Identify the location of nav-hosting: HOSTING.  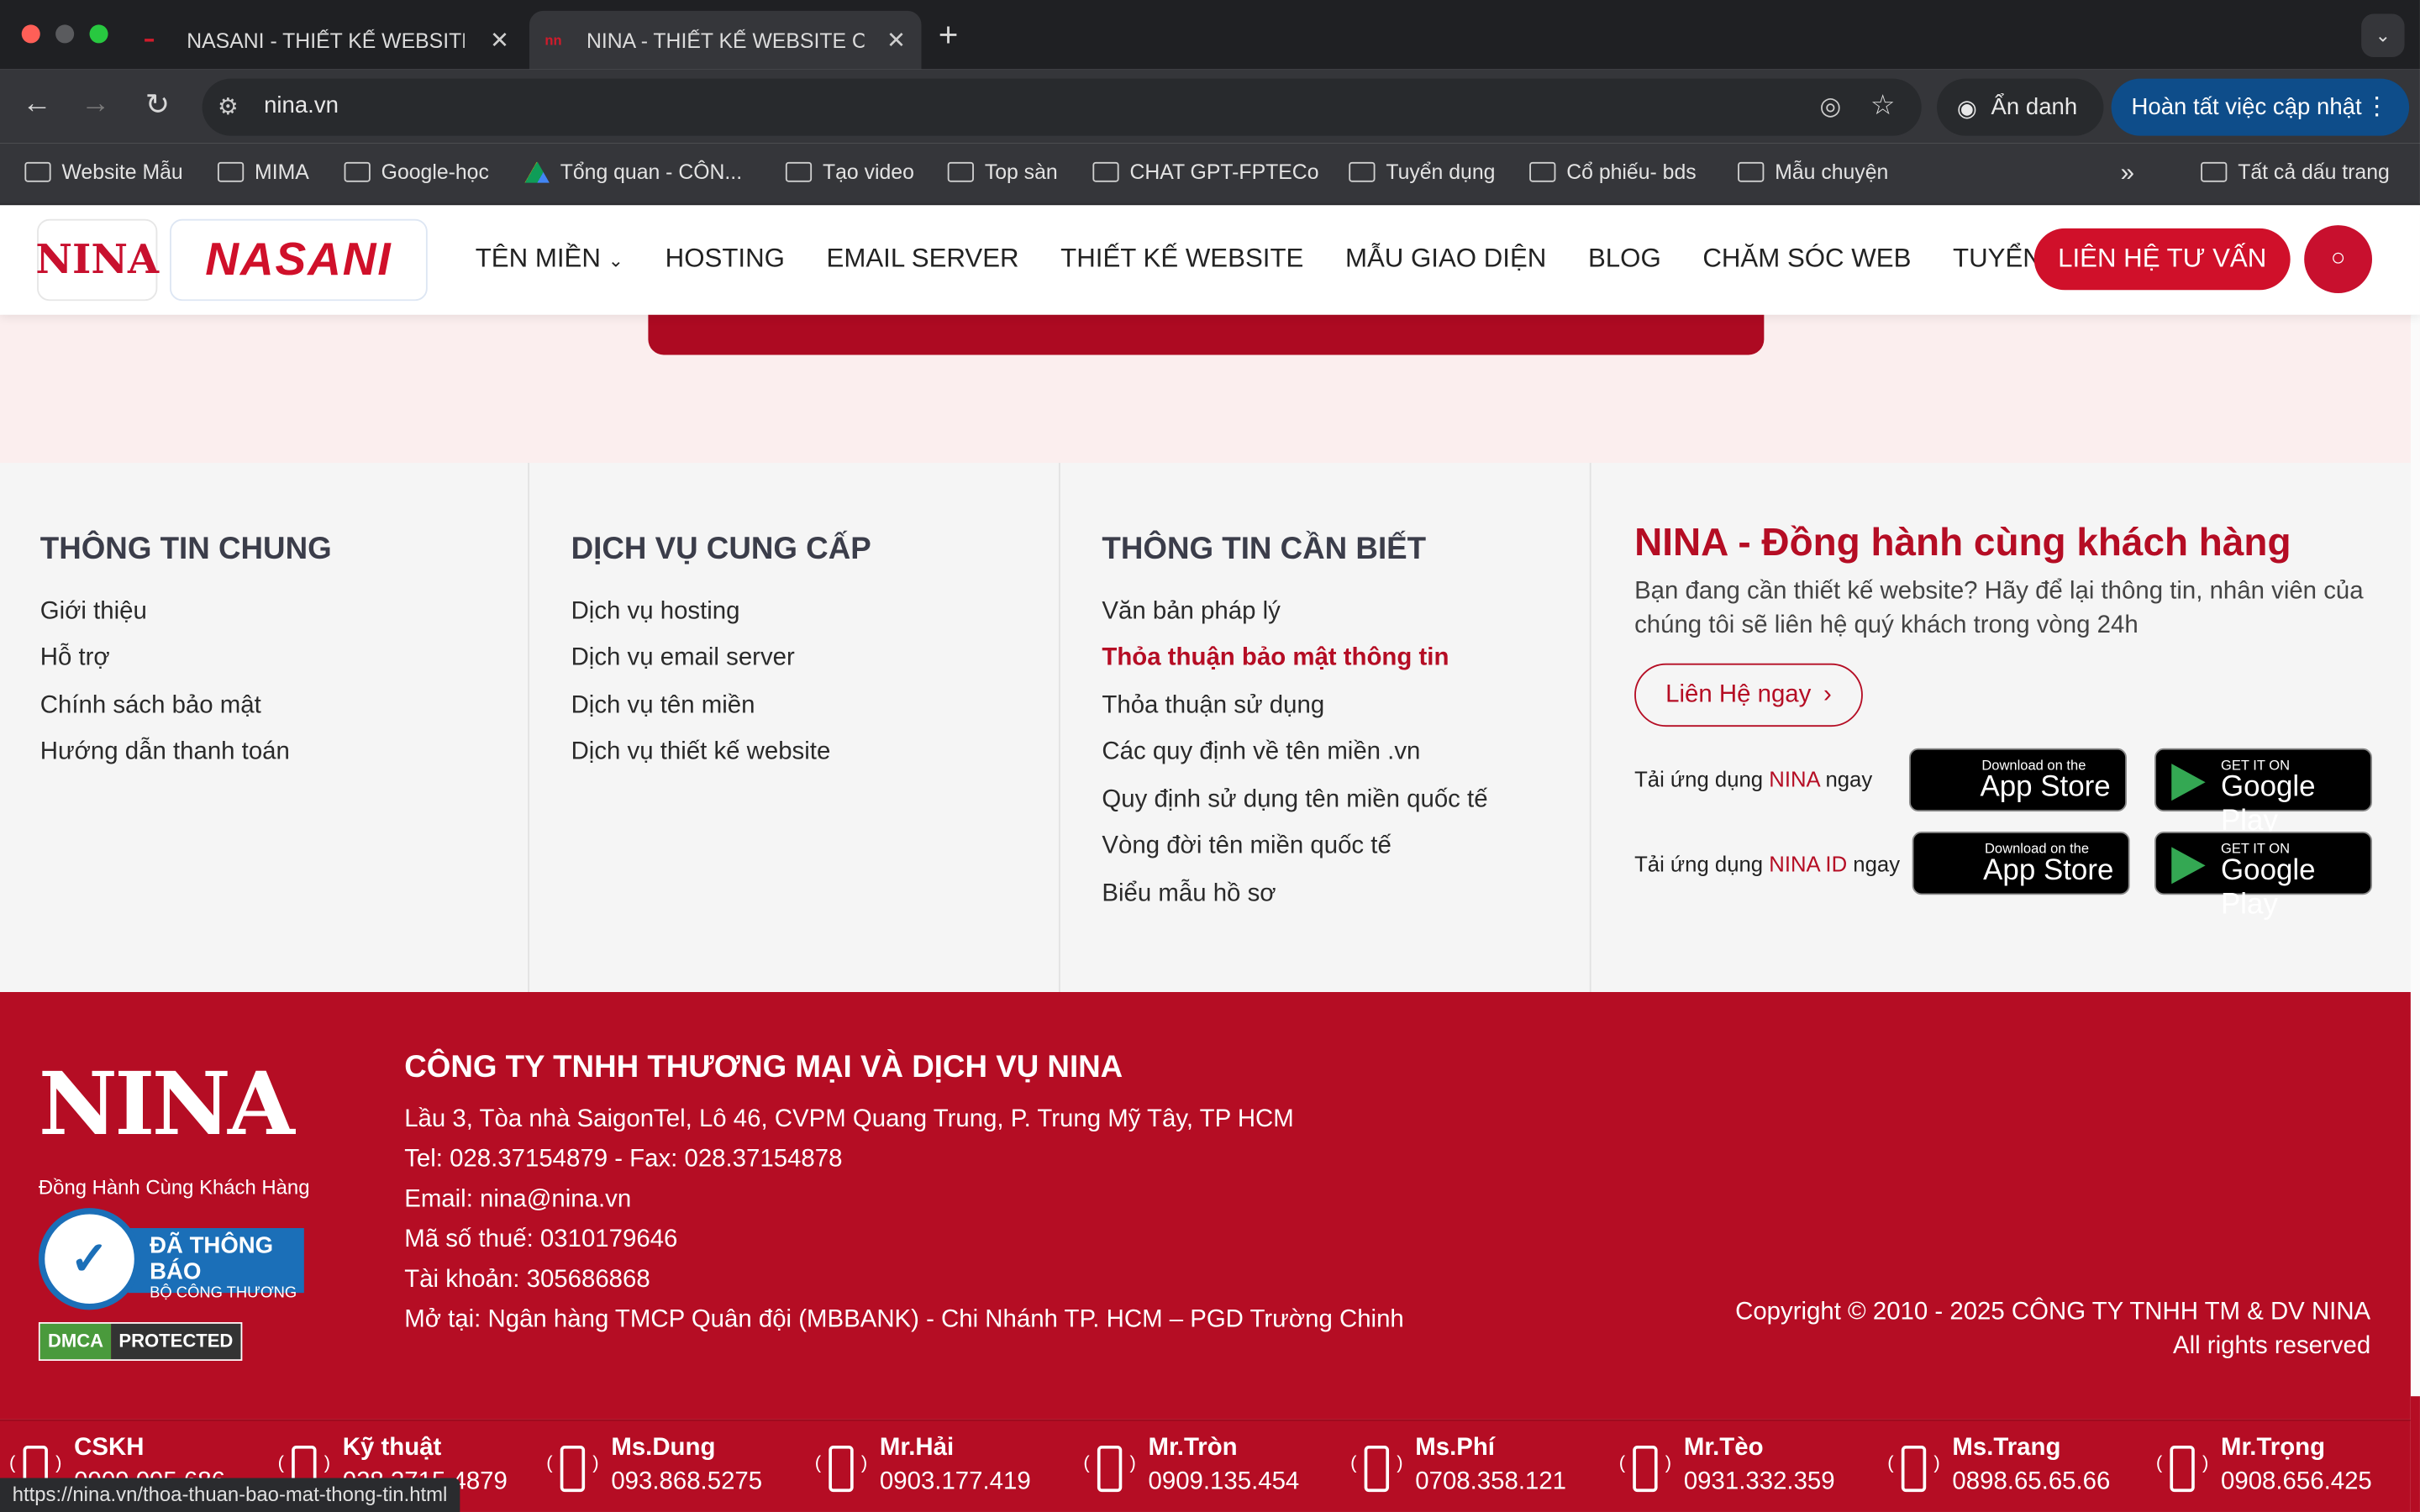
(725, 259).